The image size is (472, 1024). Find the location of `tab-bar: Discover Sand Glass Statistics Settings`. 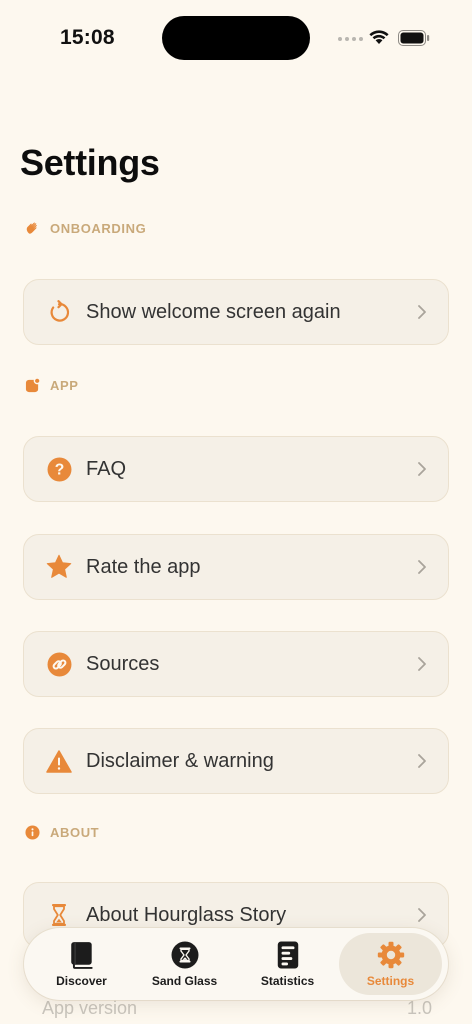

tab-bar: Discover Sand Glass Statistics Settings is located at coordinates (236, 964).